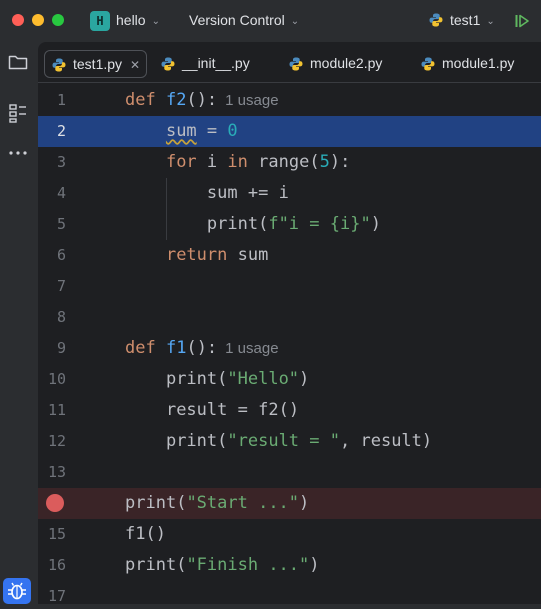 The height and width of the screenshot is (609, 541). What do you see at coordinates (56, 410) in the screenshot?
I see `line-number: 11` at bounding box center [56, 410].